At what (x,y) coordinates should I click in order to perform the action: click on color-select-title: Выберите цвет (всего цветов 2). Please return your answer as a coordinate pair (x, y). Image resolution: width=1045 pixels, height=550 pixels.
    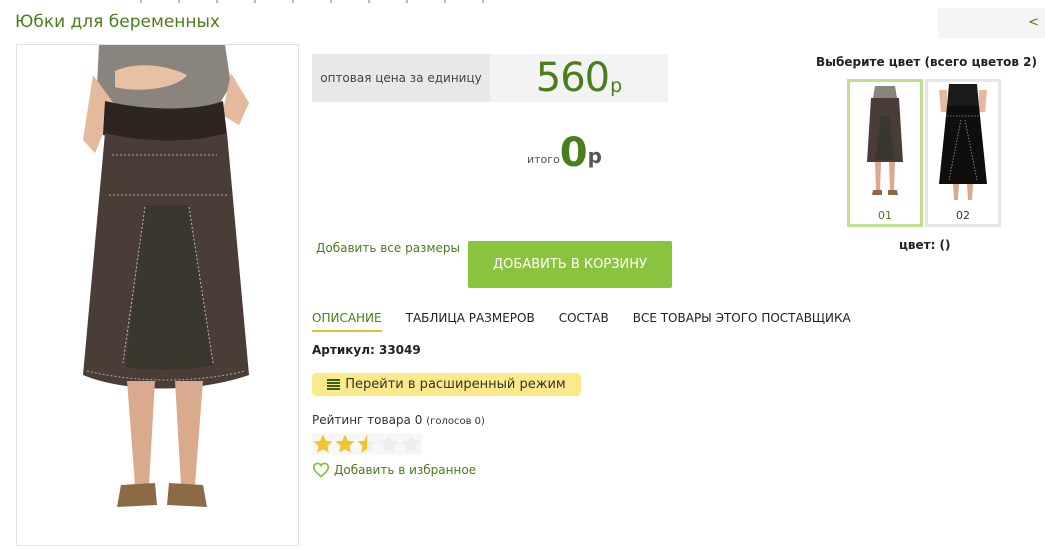
    Looking at the image, I should click on (926, 62).